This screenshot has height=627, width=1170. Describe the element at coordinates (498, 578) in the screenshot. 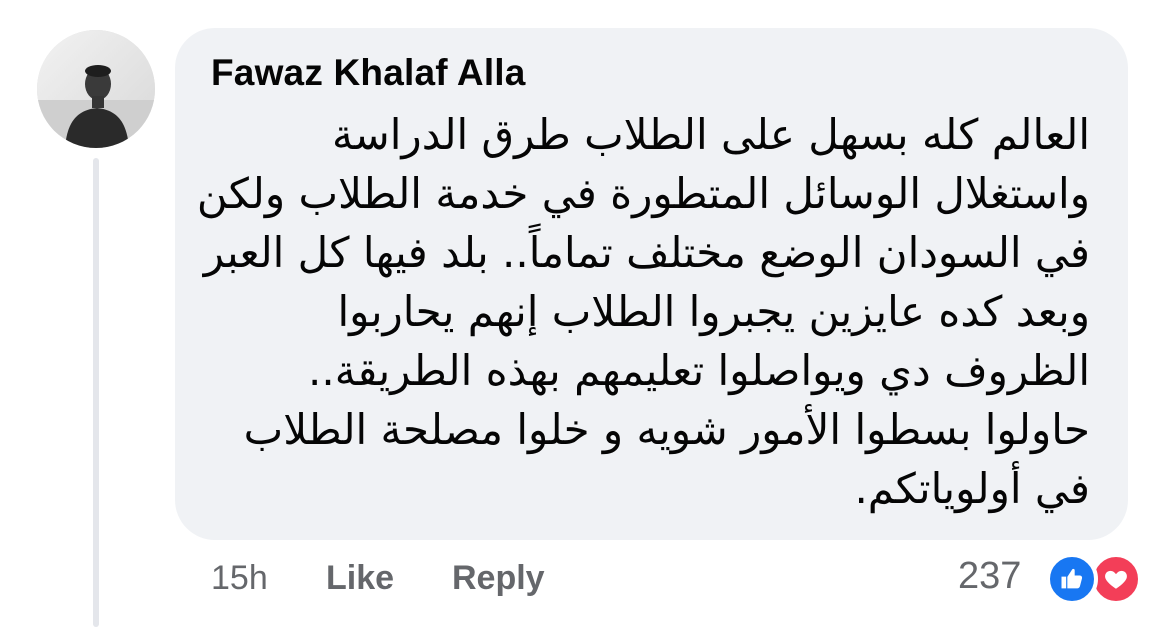

I see `reply-button: Reply` at that location.